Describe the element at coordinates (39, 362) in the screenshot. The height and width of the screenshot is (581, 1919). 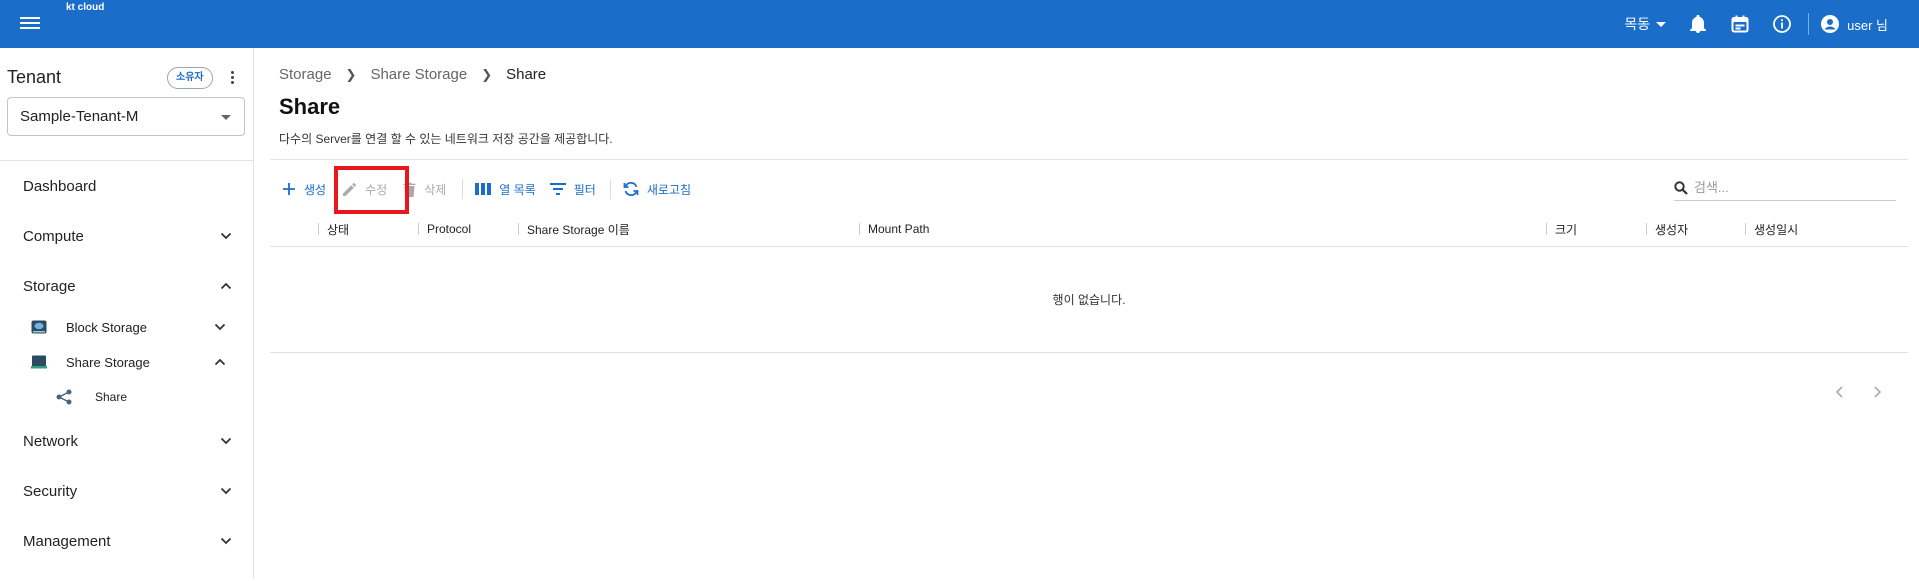
I see `share-storage-icon` at that location.